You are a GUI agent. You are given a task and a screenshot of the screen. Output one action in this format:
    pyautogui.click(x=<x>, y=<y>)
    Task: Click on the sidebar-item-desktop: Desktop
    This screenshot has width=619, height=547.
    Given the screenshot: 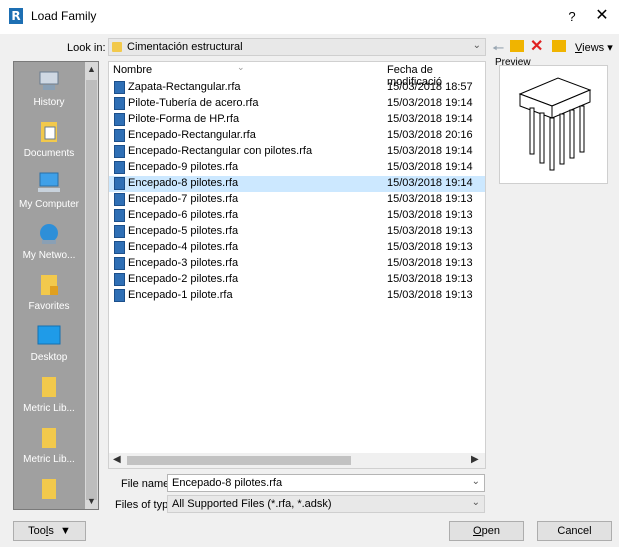 What is the action you would take?
    pyautogui.click(x=49, y=343)
    